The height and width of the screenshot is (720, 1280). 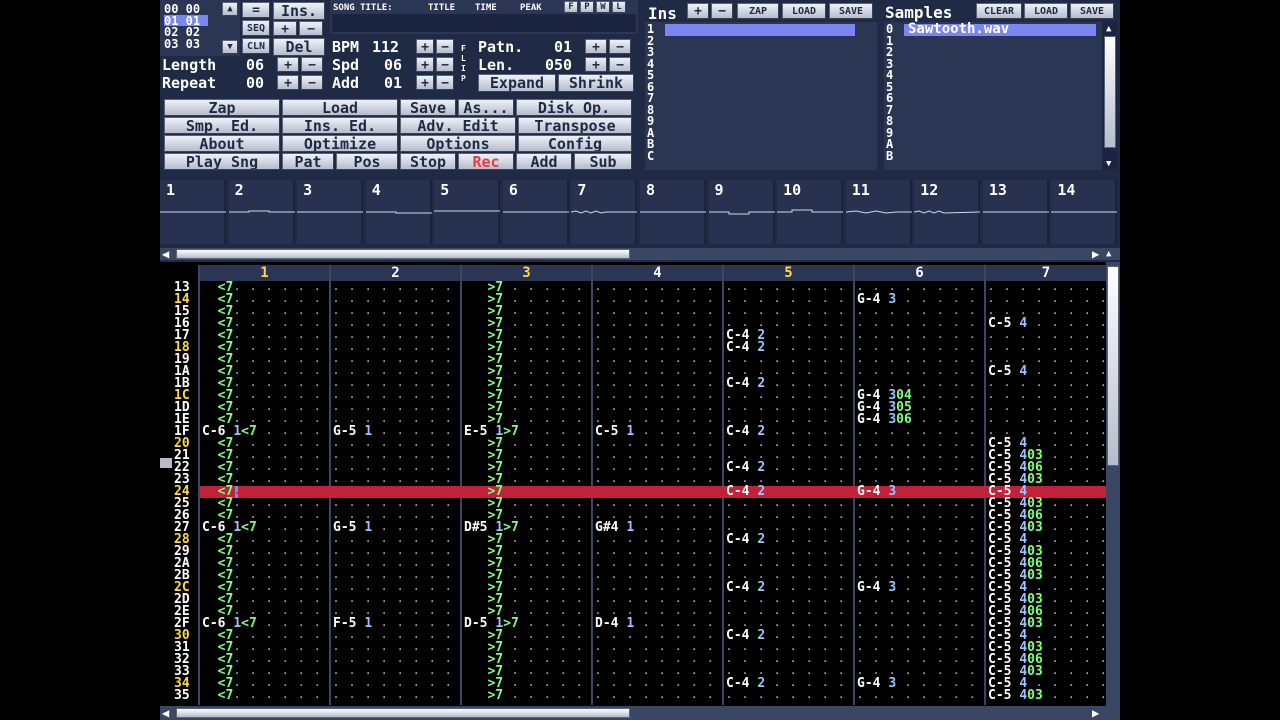 What do you see at coordinates (640, 254) in the screenshot?
I see `scope-scrollbar: ◀ ▶ ▲` at bounding box center [640, 254].